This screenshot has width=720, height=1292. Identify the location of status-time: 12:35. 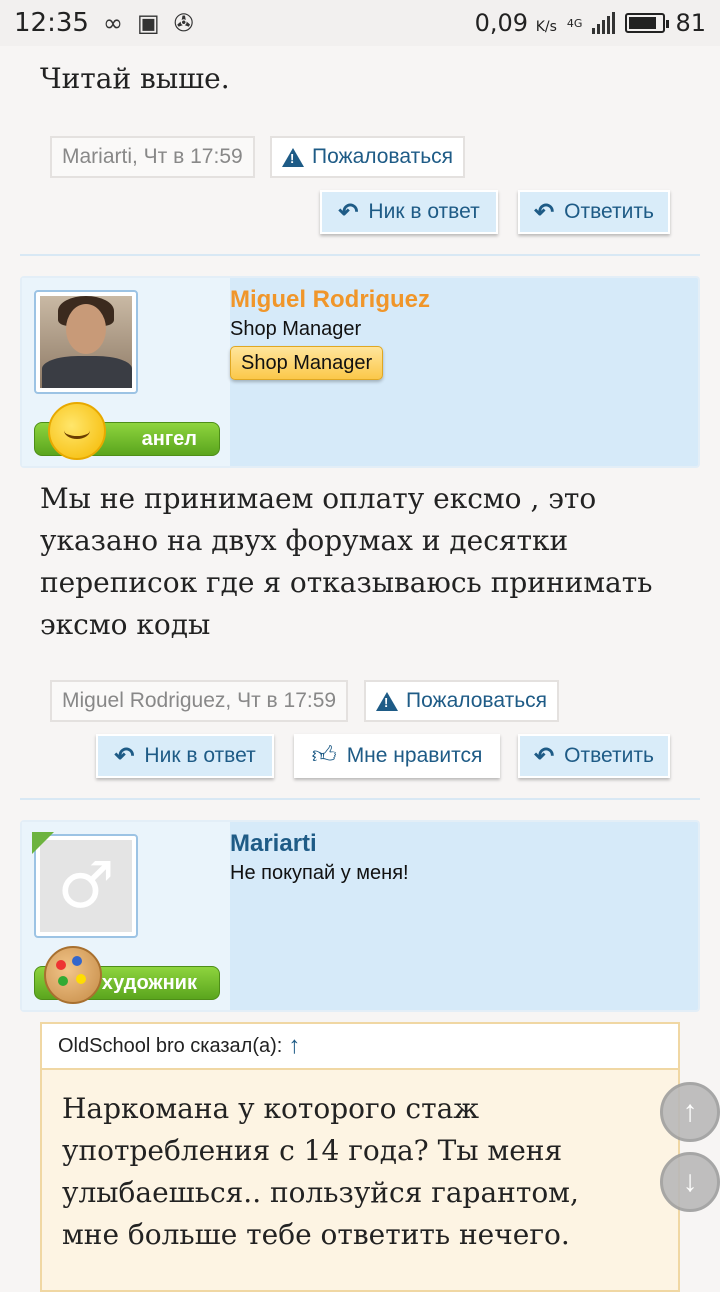
(51, 23).